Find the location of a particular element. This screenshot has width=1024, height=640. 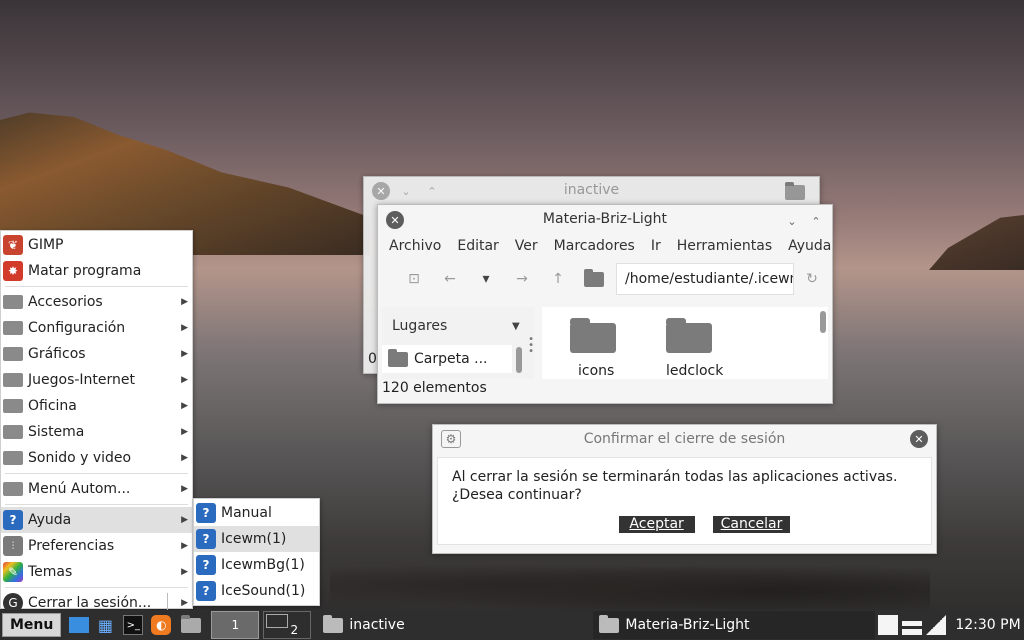

menu-item-sistema: Sistema ▶ is located at coordinates (96, 432).